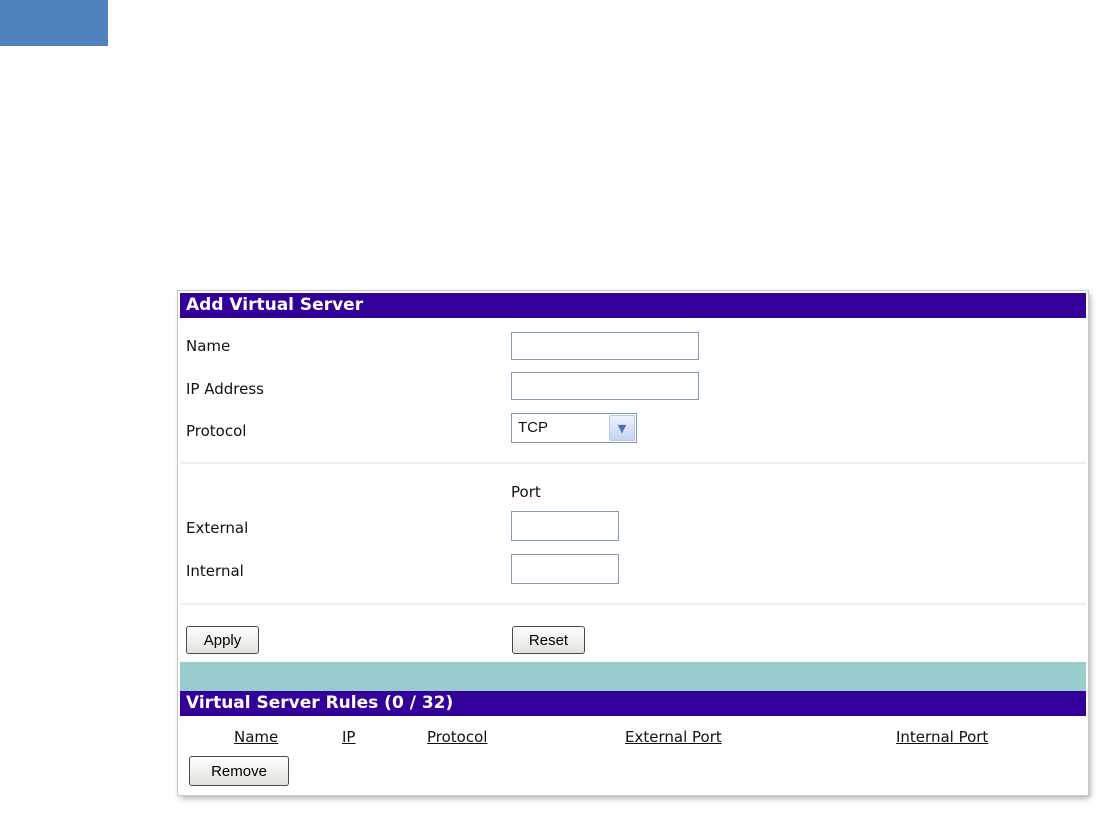  I want to click on protocol-select: TCP ▼, so click(574, 428).